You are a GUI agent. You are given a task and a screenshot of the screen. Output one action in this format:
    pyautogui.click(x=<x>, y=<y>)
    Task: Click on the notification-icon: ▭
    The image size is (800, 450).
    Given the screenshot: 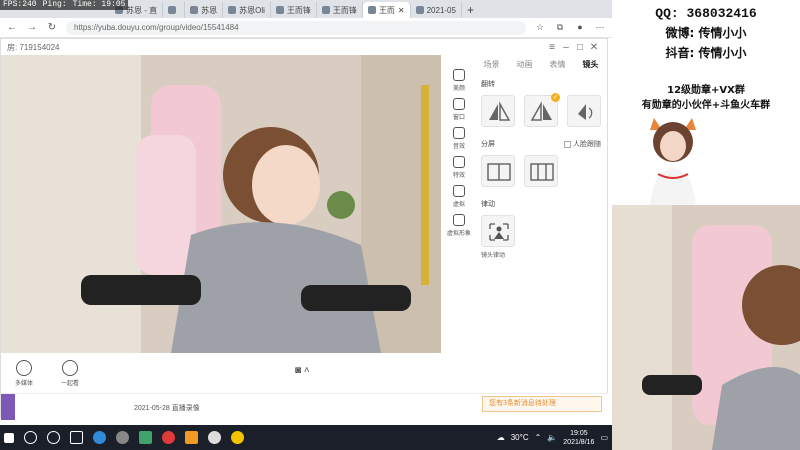 What is the action you would take?
    pyautogui.click(x=604, y=437)
    